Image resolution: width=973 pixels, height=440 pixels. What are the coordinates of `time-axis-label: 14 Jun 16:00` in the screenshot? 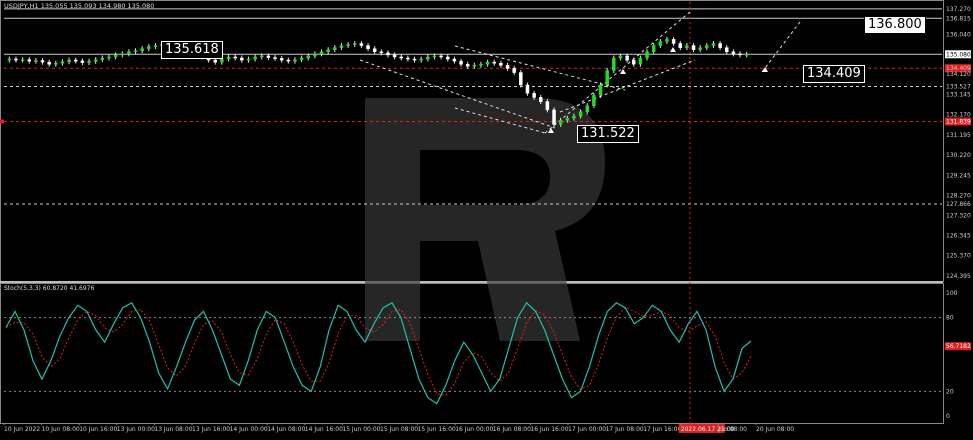 It's located at (324, 429).